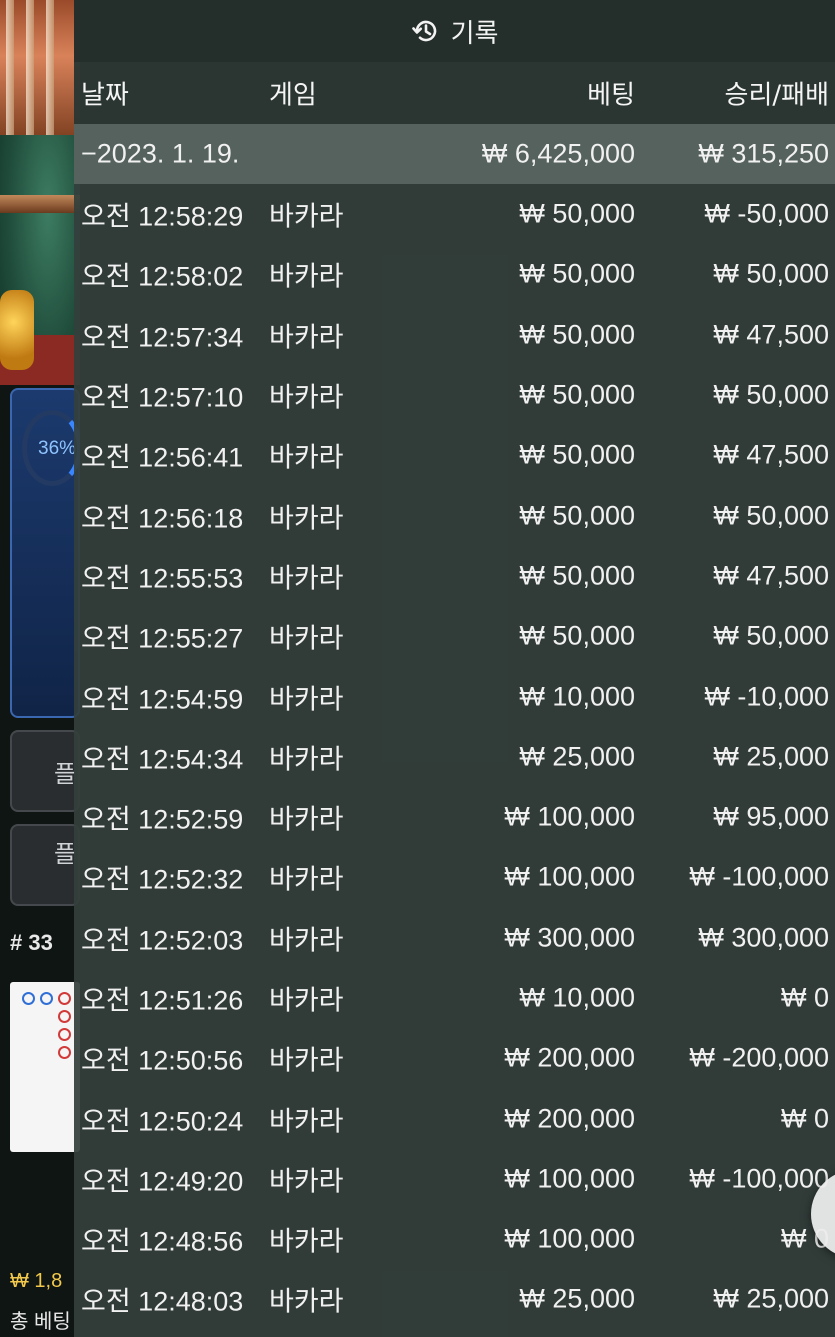 The width and height of the screenshot is (835, 1337). What do you see at coordinates (65, 854) in the screenshot?
I see `player-pair-button-label: 플` at bounding box center [65, 854].